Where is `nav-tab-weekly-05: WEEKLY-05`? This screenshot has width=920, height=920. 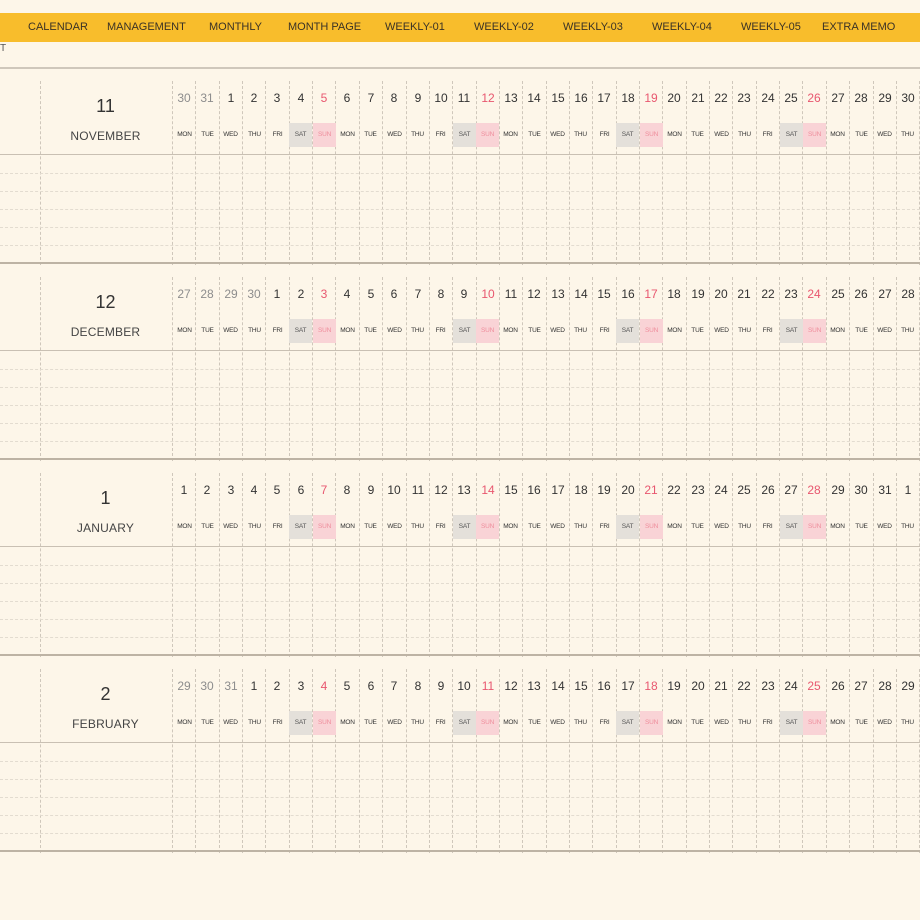
nav-tab-weekly-05: WEEKLY-05 is located at coordinates (771, 27).